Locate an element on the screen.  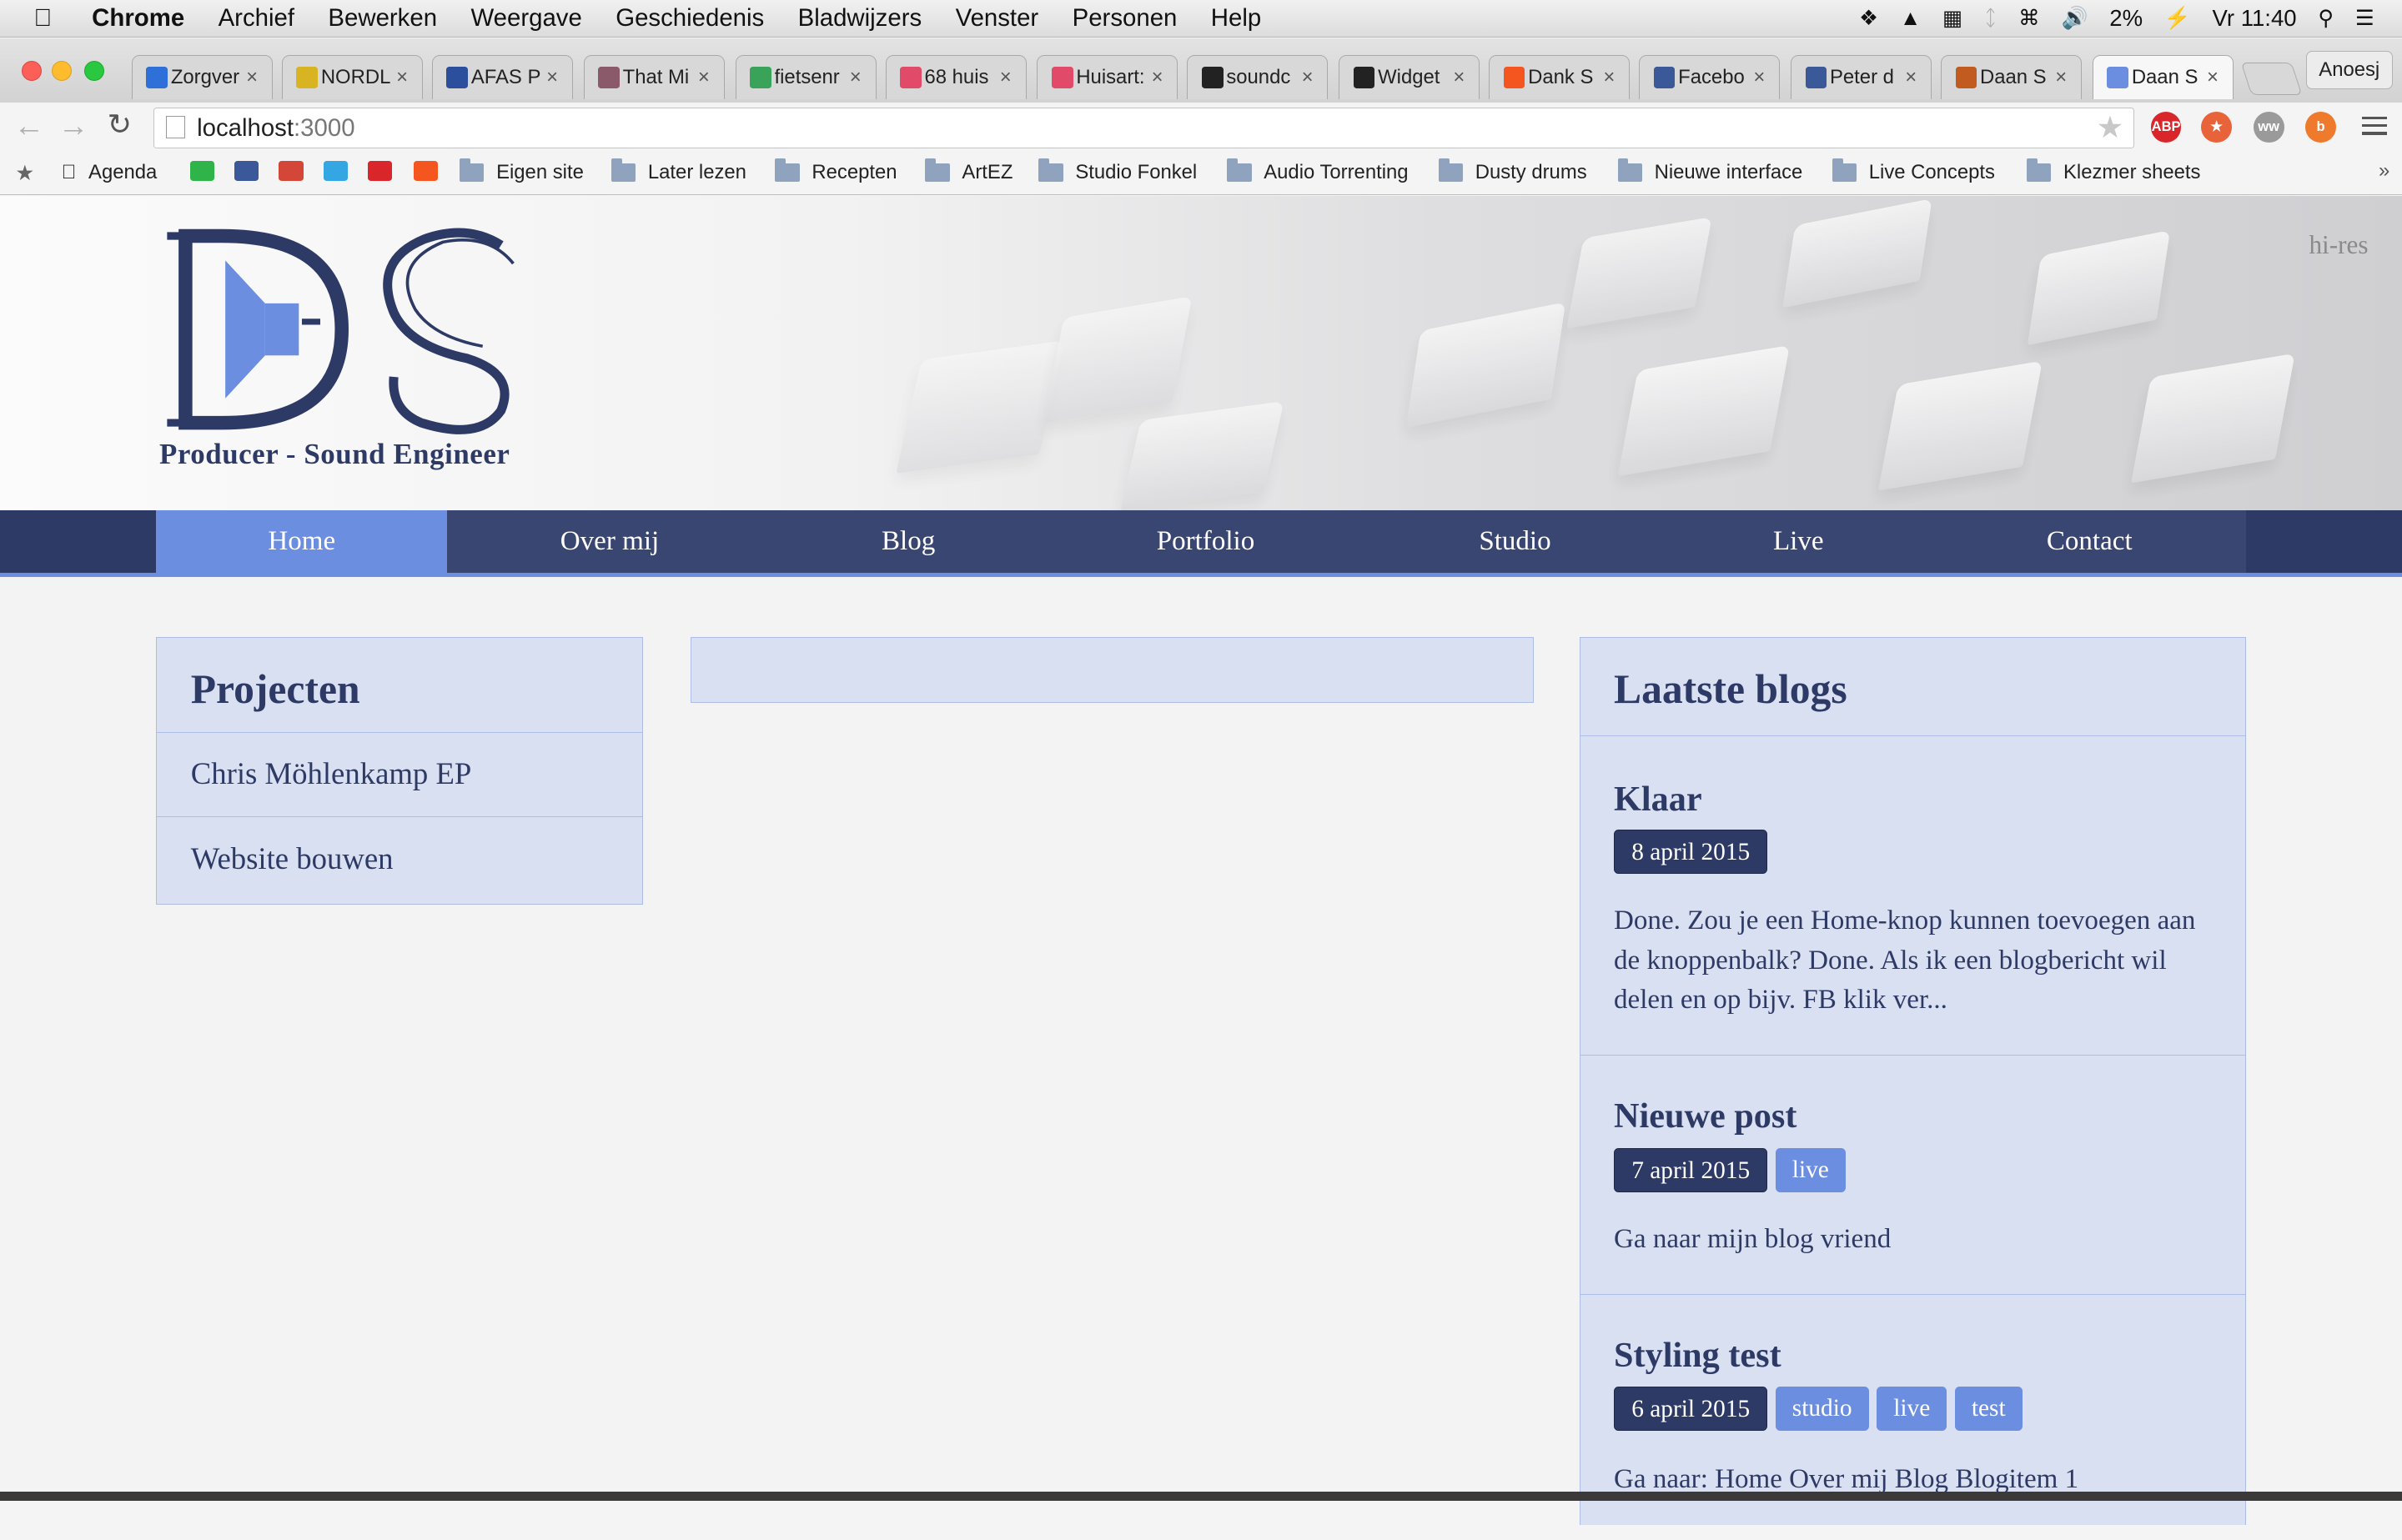
nav-home: Home is located at coordinates (302, 541).